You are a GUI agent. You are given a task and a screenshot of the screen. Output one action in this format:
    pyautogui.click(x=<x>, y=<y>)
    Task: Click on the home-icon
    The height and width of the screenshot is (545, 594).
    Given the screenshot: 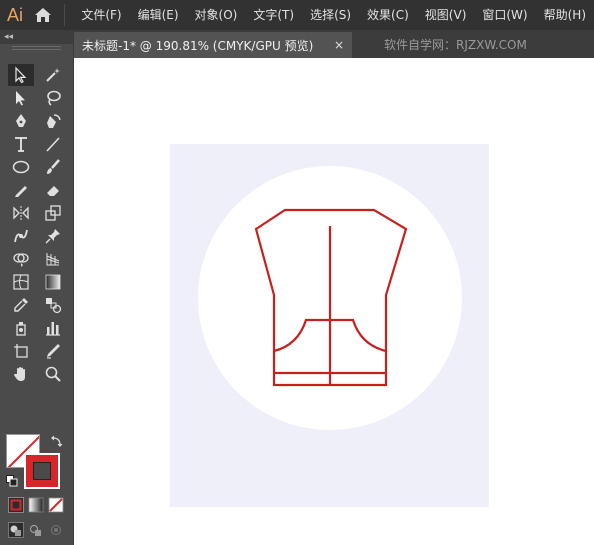 What is the action you would take?
    pyautogui.click(x=43, y=15)
    